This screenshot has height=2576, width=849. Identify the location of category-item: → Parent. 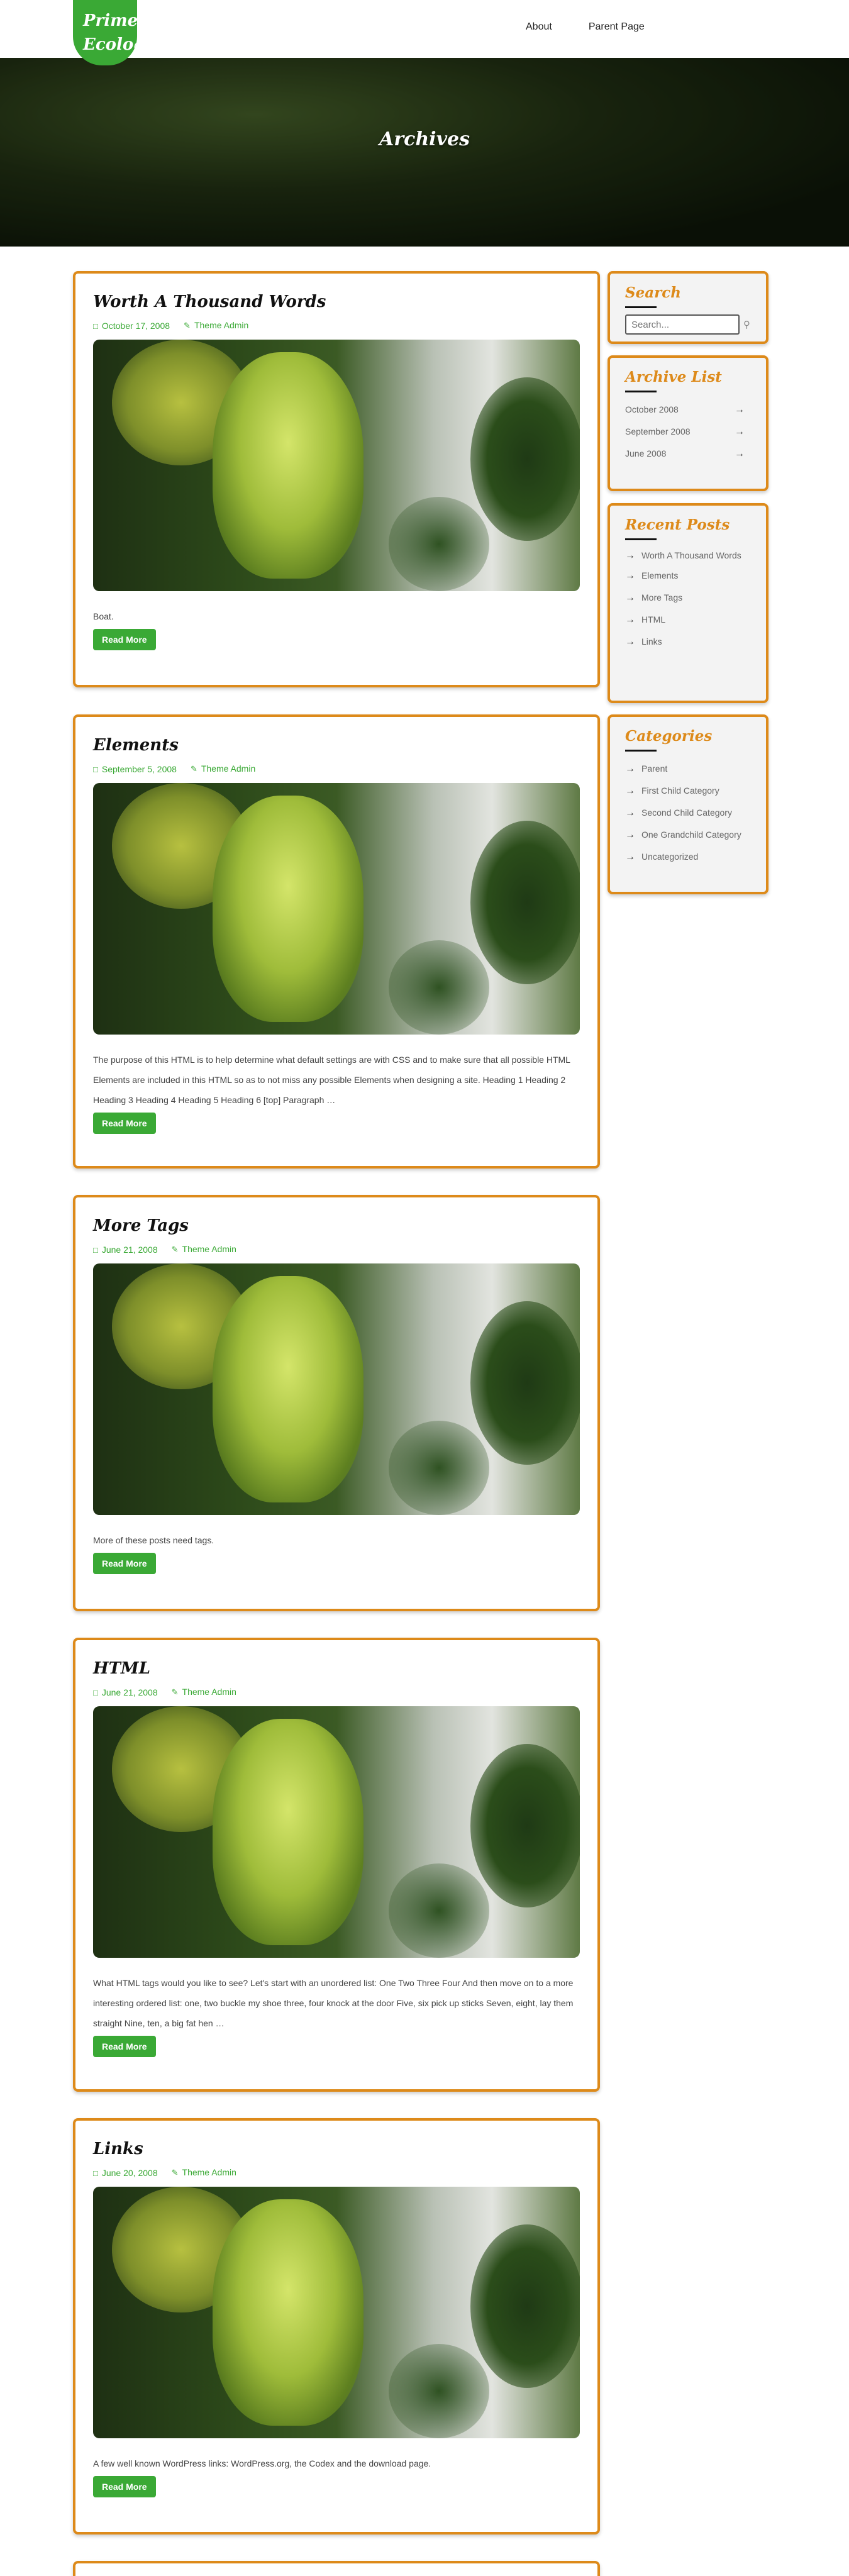
(688, 769).